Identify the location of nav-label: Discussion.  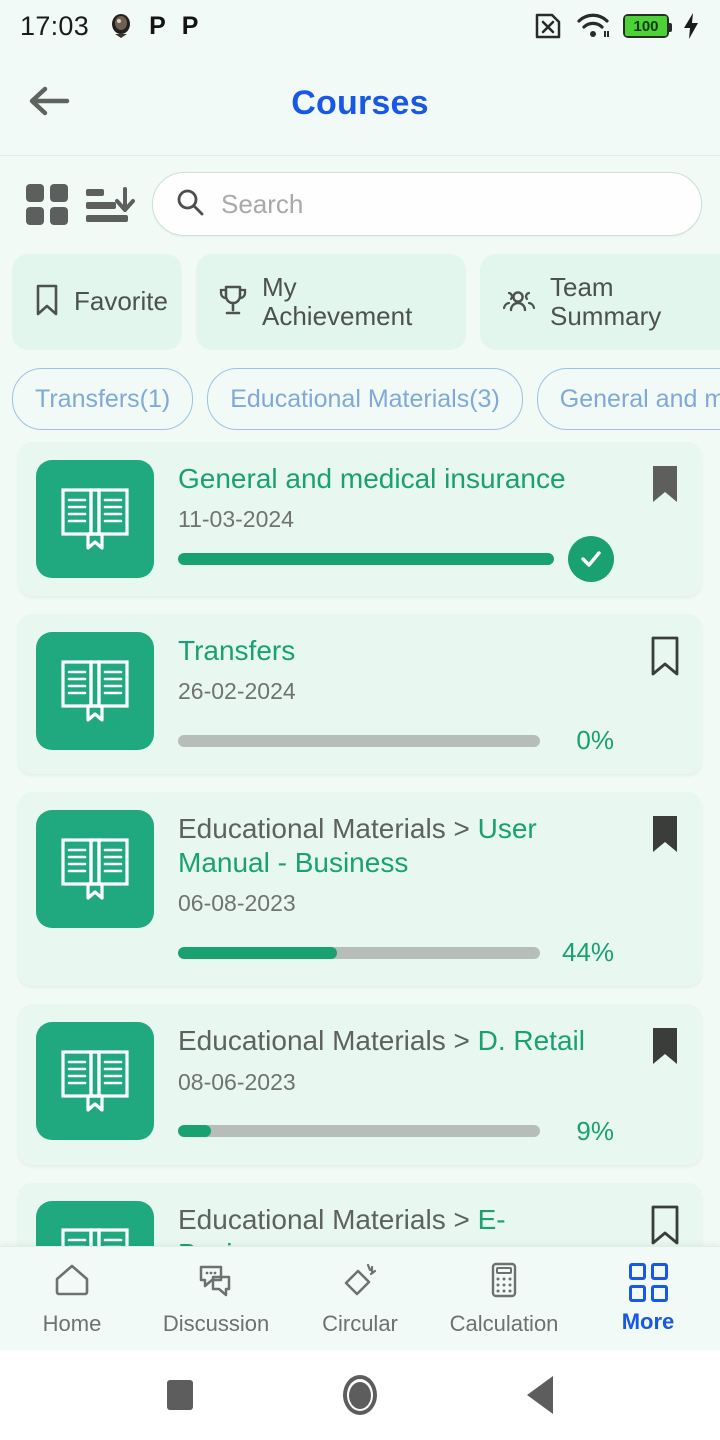
(216, 1323).